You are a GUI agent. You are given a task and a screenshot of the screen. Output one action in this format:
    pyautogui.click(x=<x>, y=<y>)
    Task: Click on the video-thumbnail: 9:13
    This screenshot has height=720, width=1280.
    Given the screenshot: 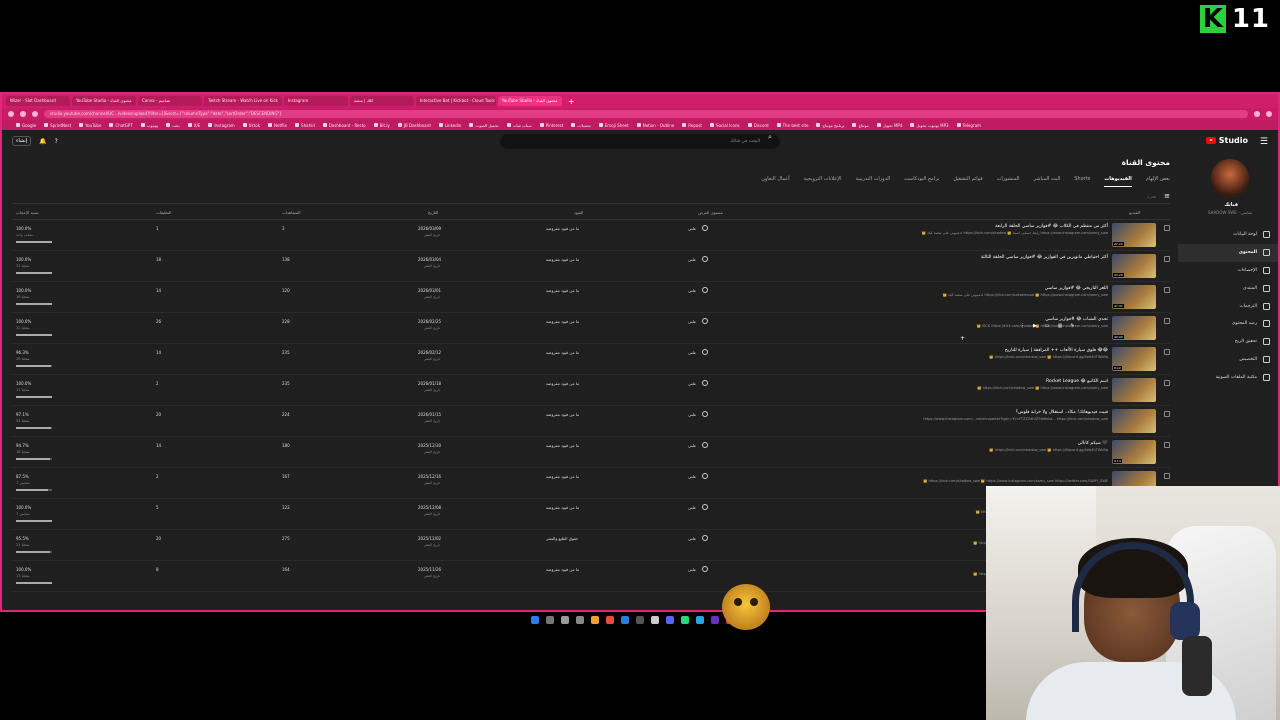 What is the action you would take?
    pyautogui.click(x=1134, y=452)
    